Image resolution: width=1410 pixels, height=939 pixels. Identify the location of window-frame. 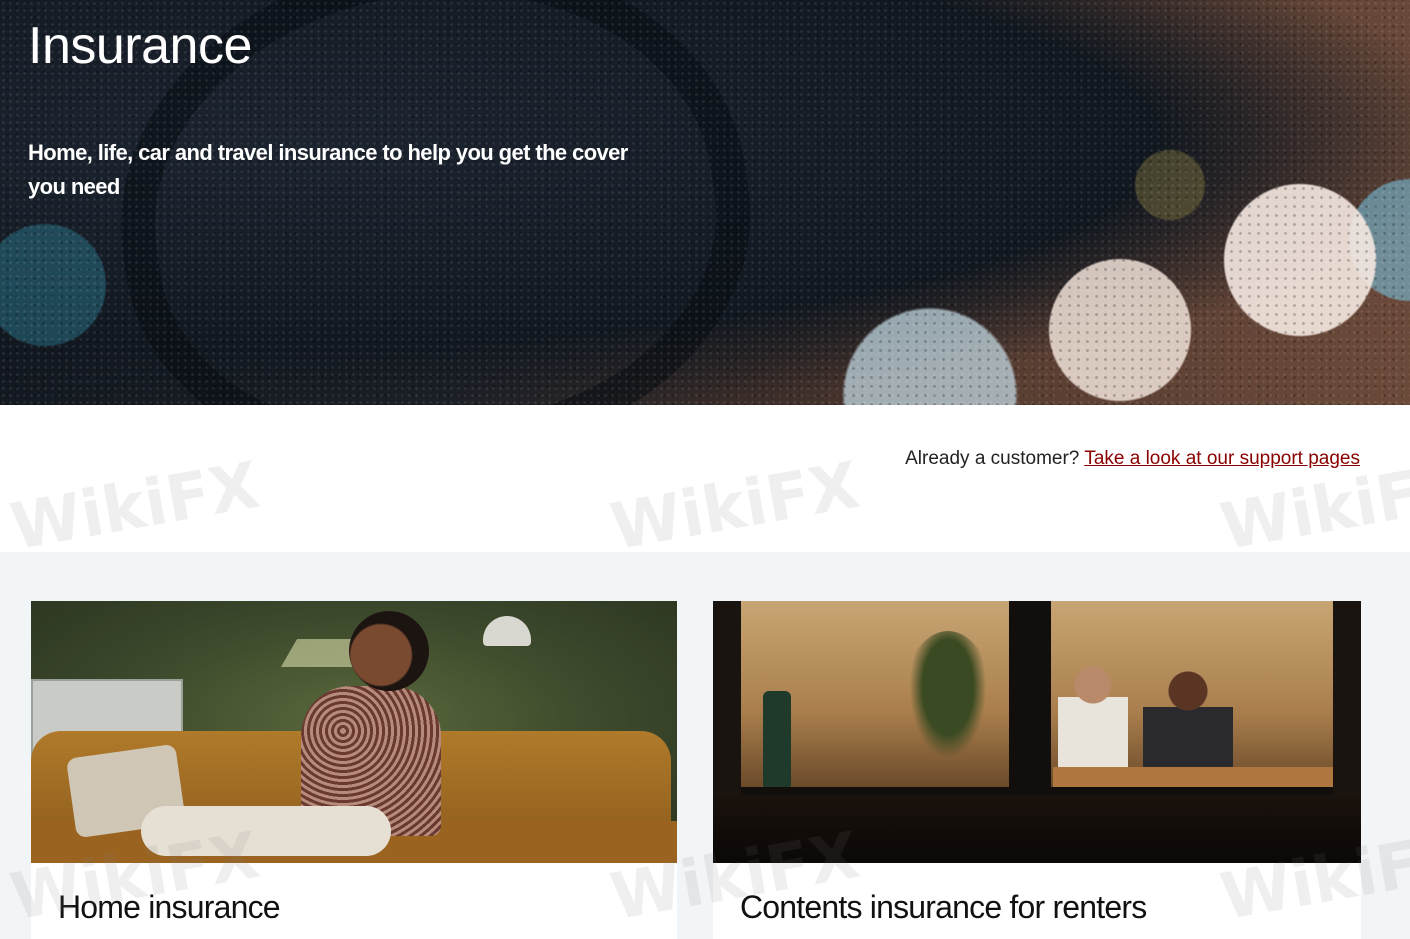
(1030, 698).